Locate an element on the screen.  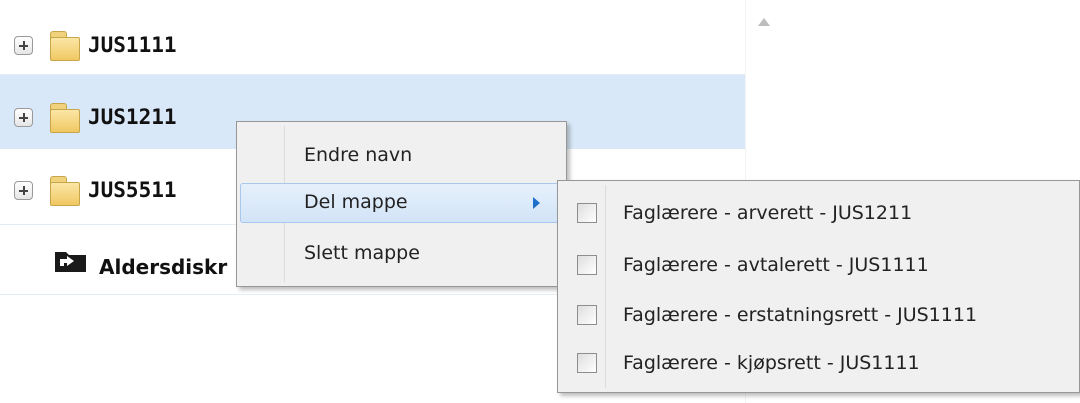
share-option: Faglærere - kjøpsrett - JUS1111 is located at coordinates (818, 364).